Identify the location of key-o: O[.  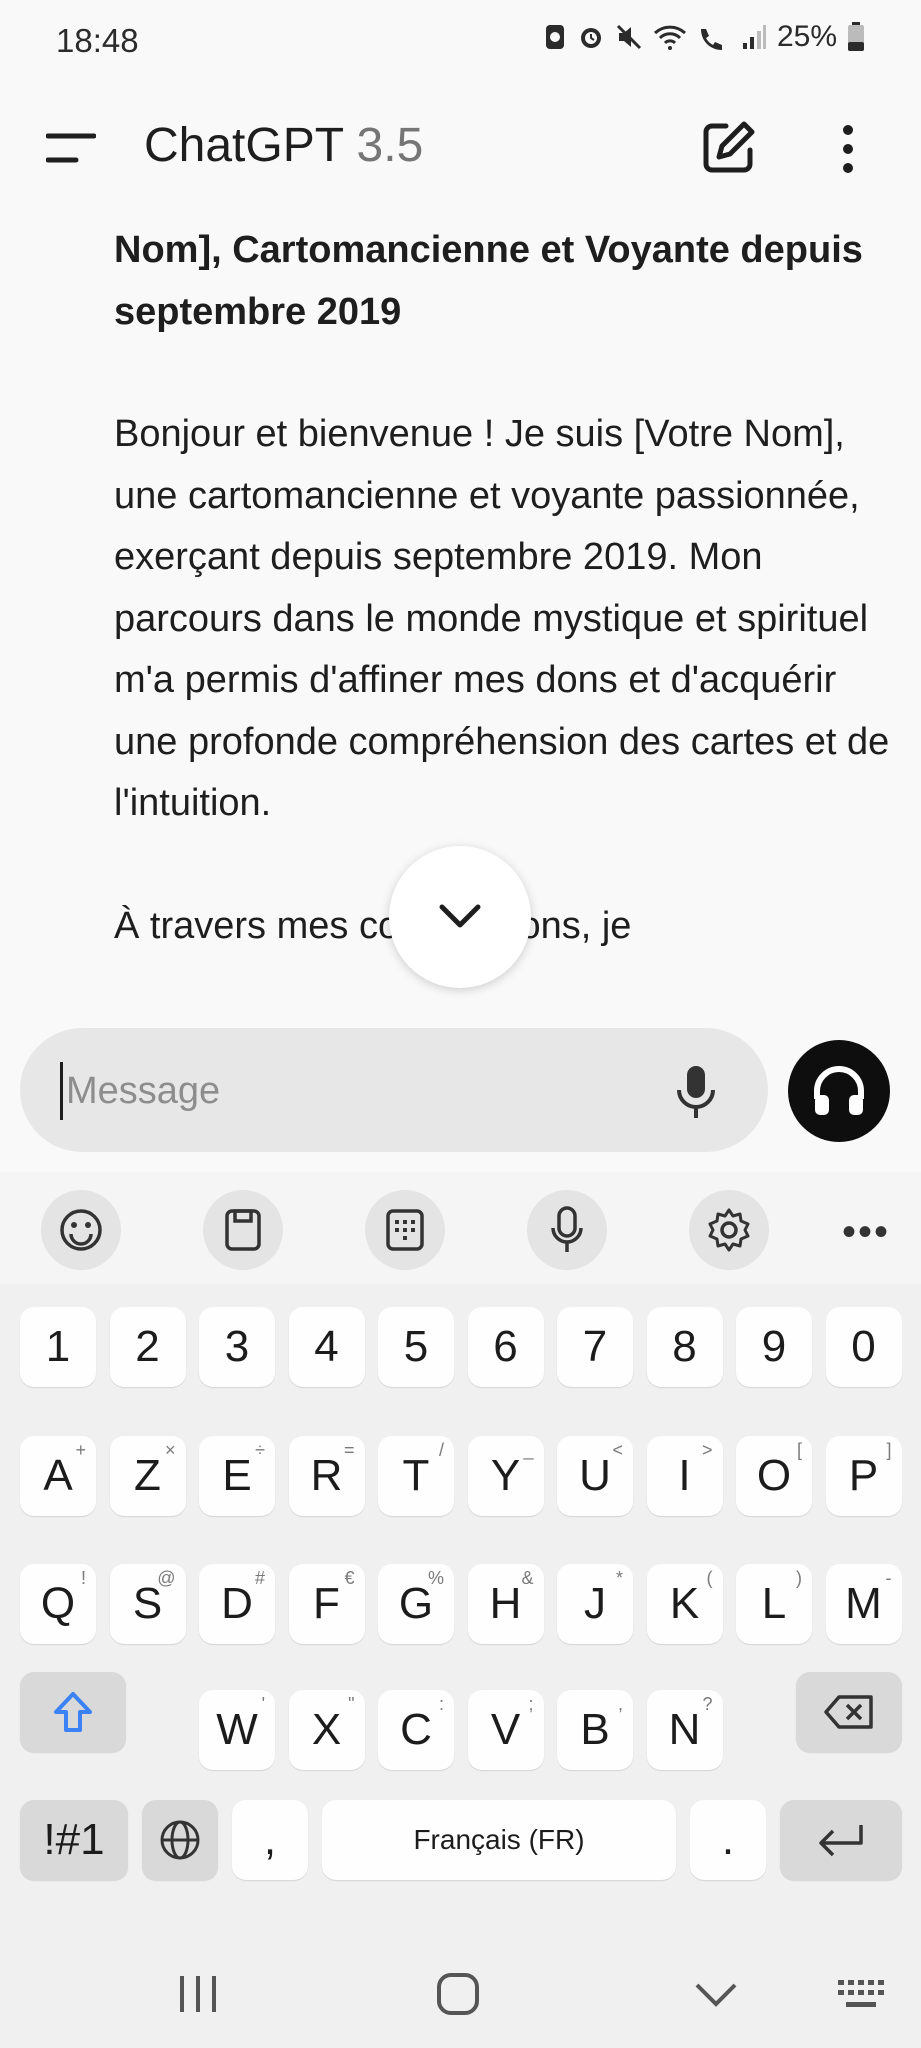
(774, 1476).